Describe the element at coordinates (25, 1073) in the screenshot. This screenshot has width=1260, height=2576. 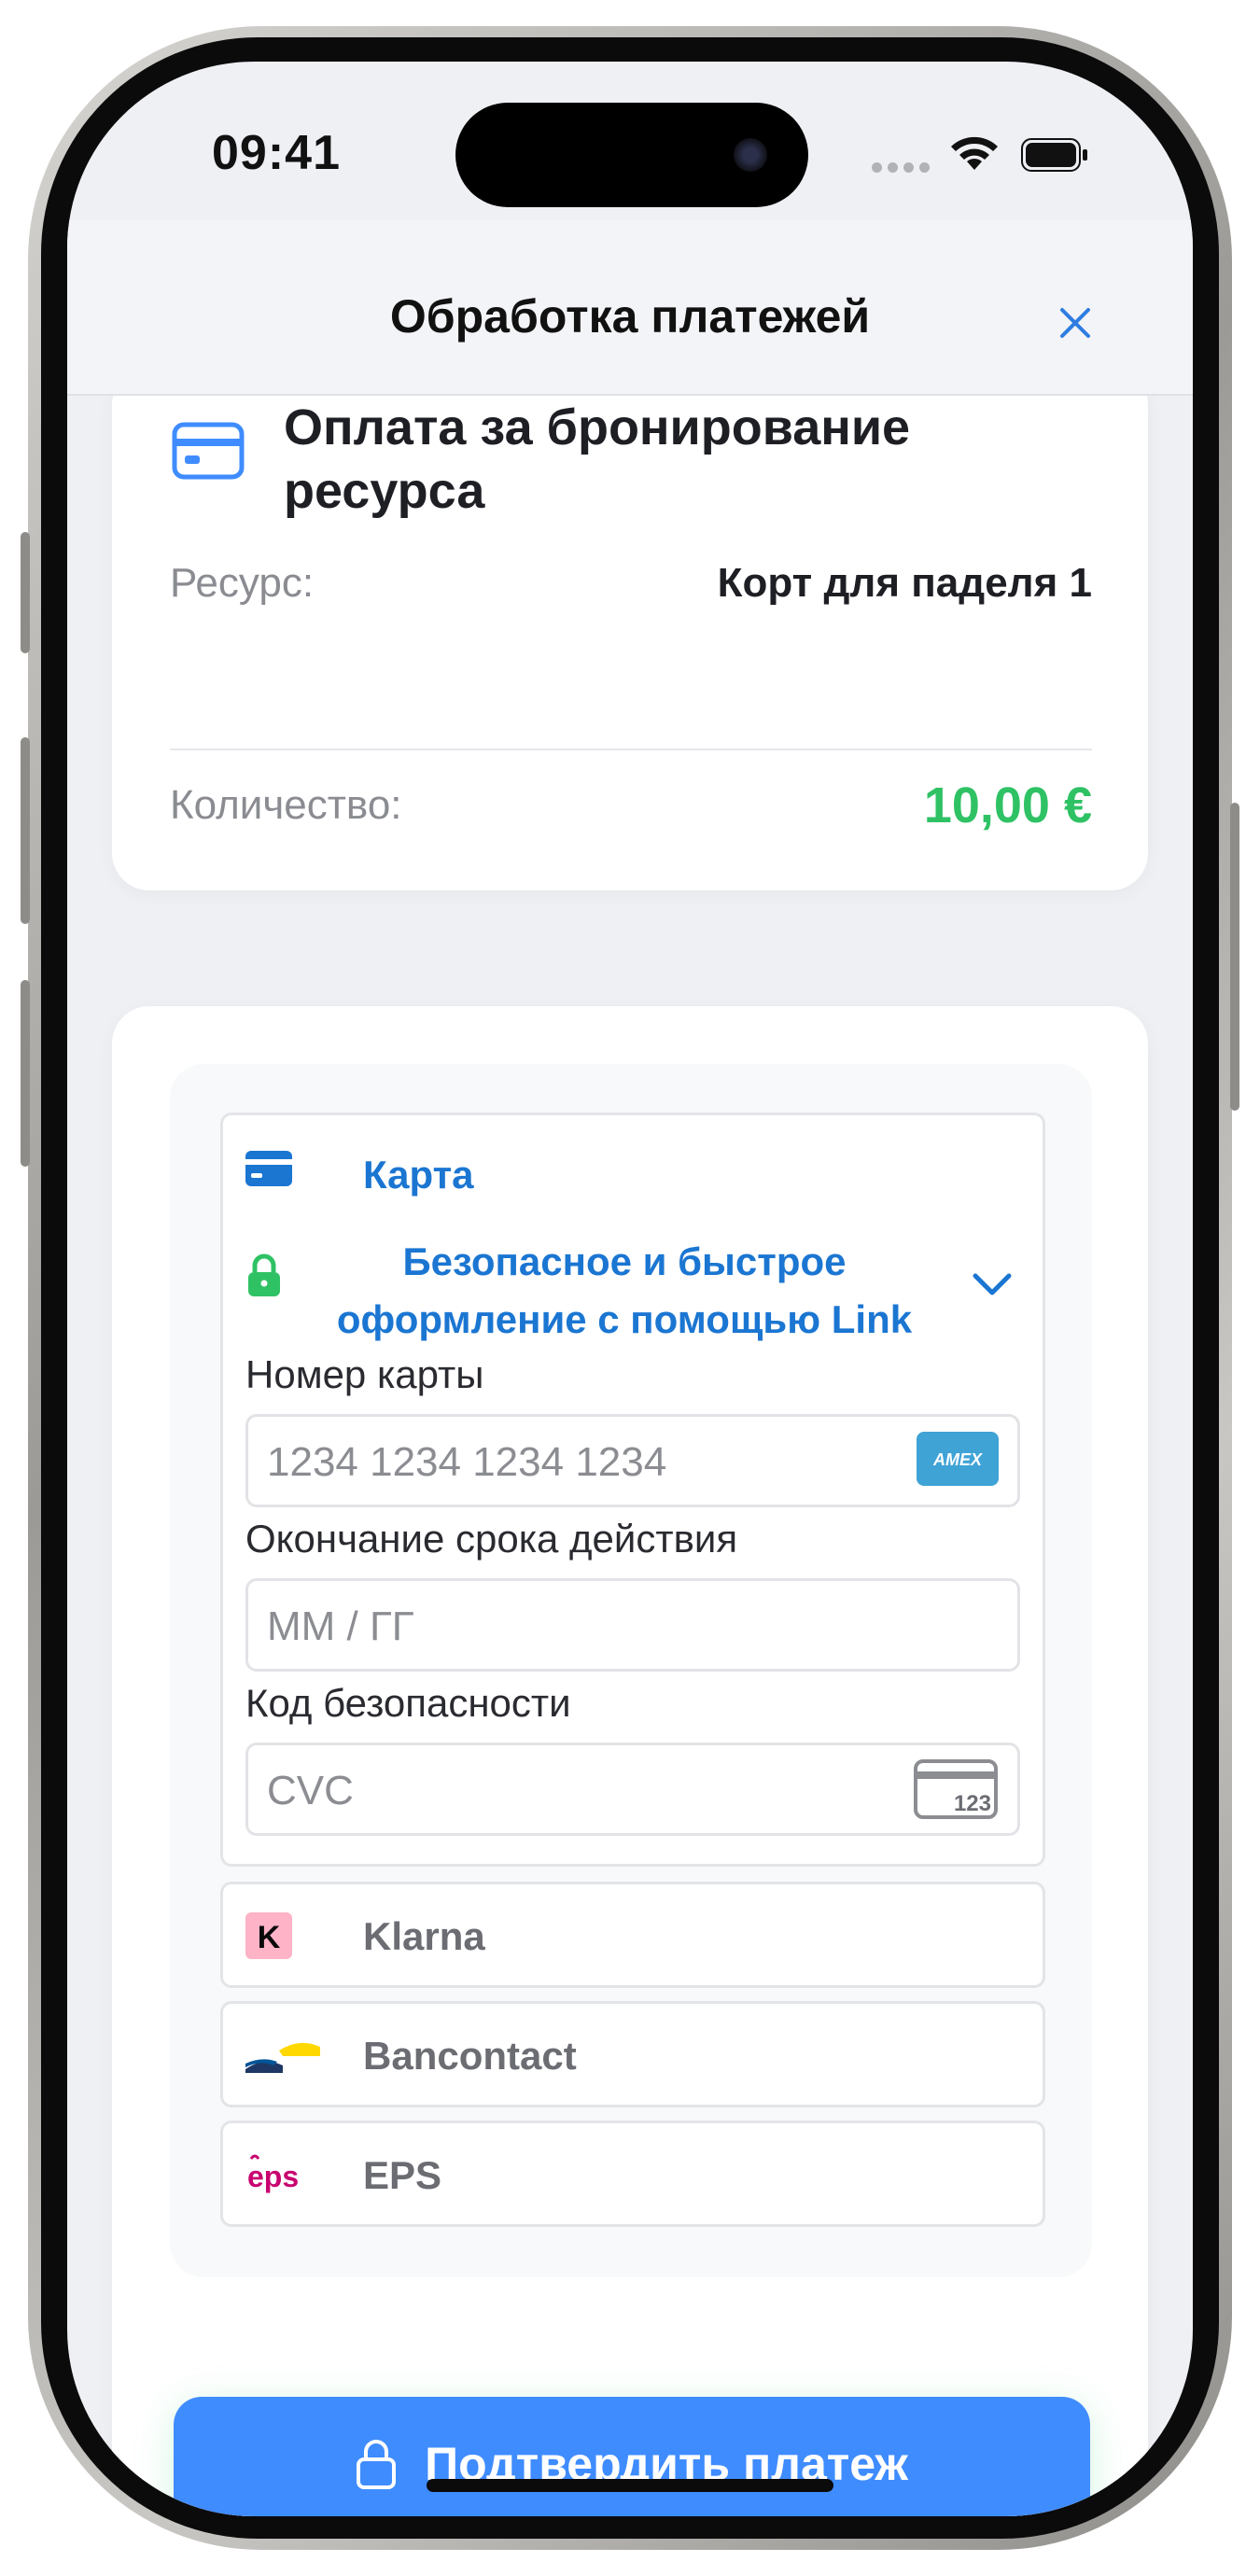
I see `volume-down-button` at that location.